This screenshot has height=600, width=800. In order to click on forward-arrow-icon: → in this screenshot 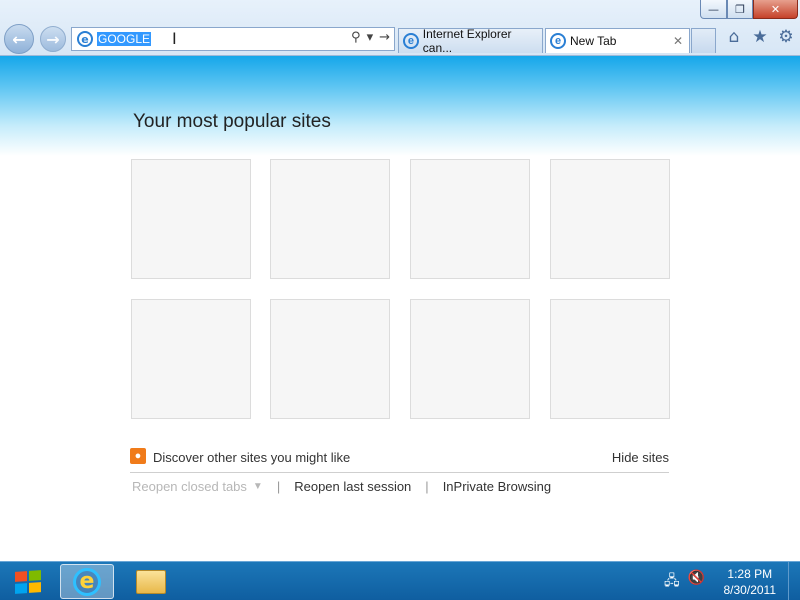, I will do `click(53, 39)`.